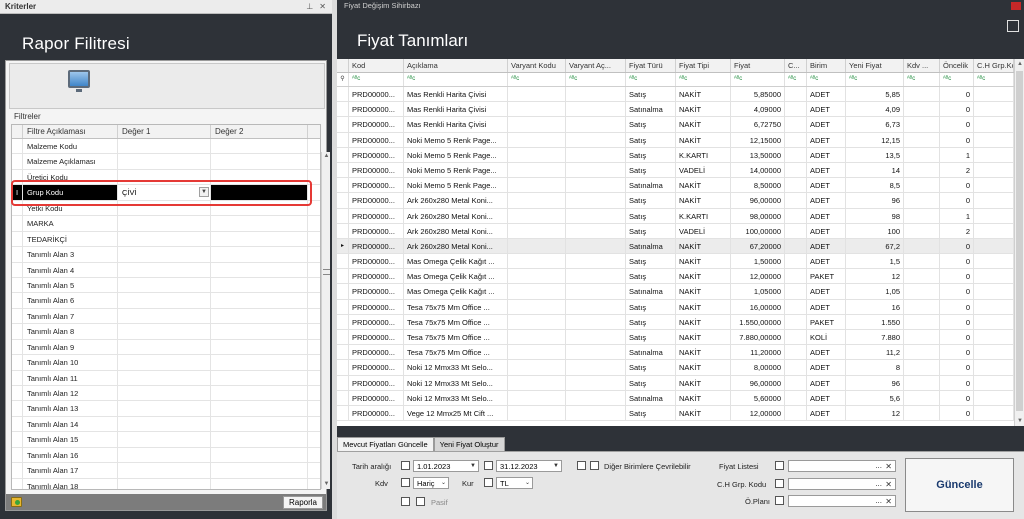  I want to click on column-header-value-1: Değer 1, so click(164, 131).